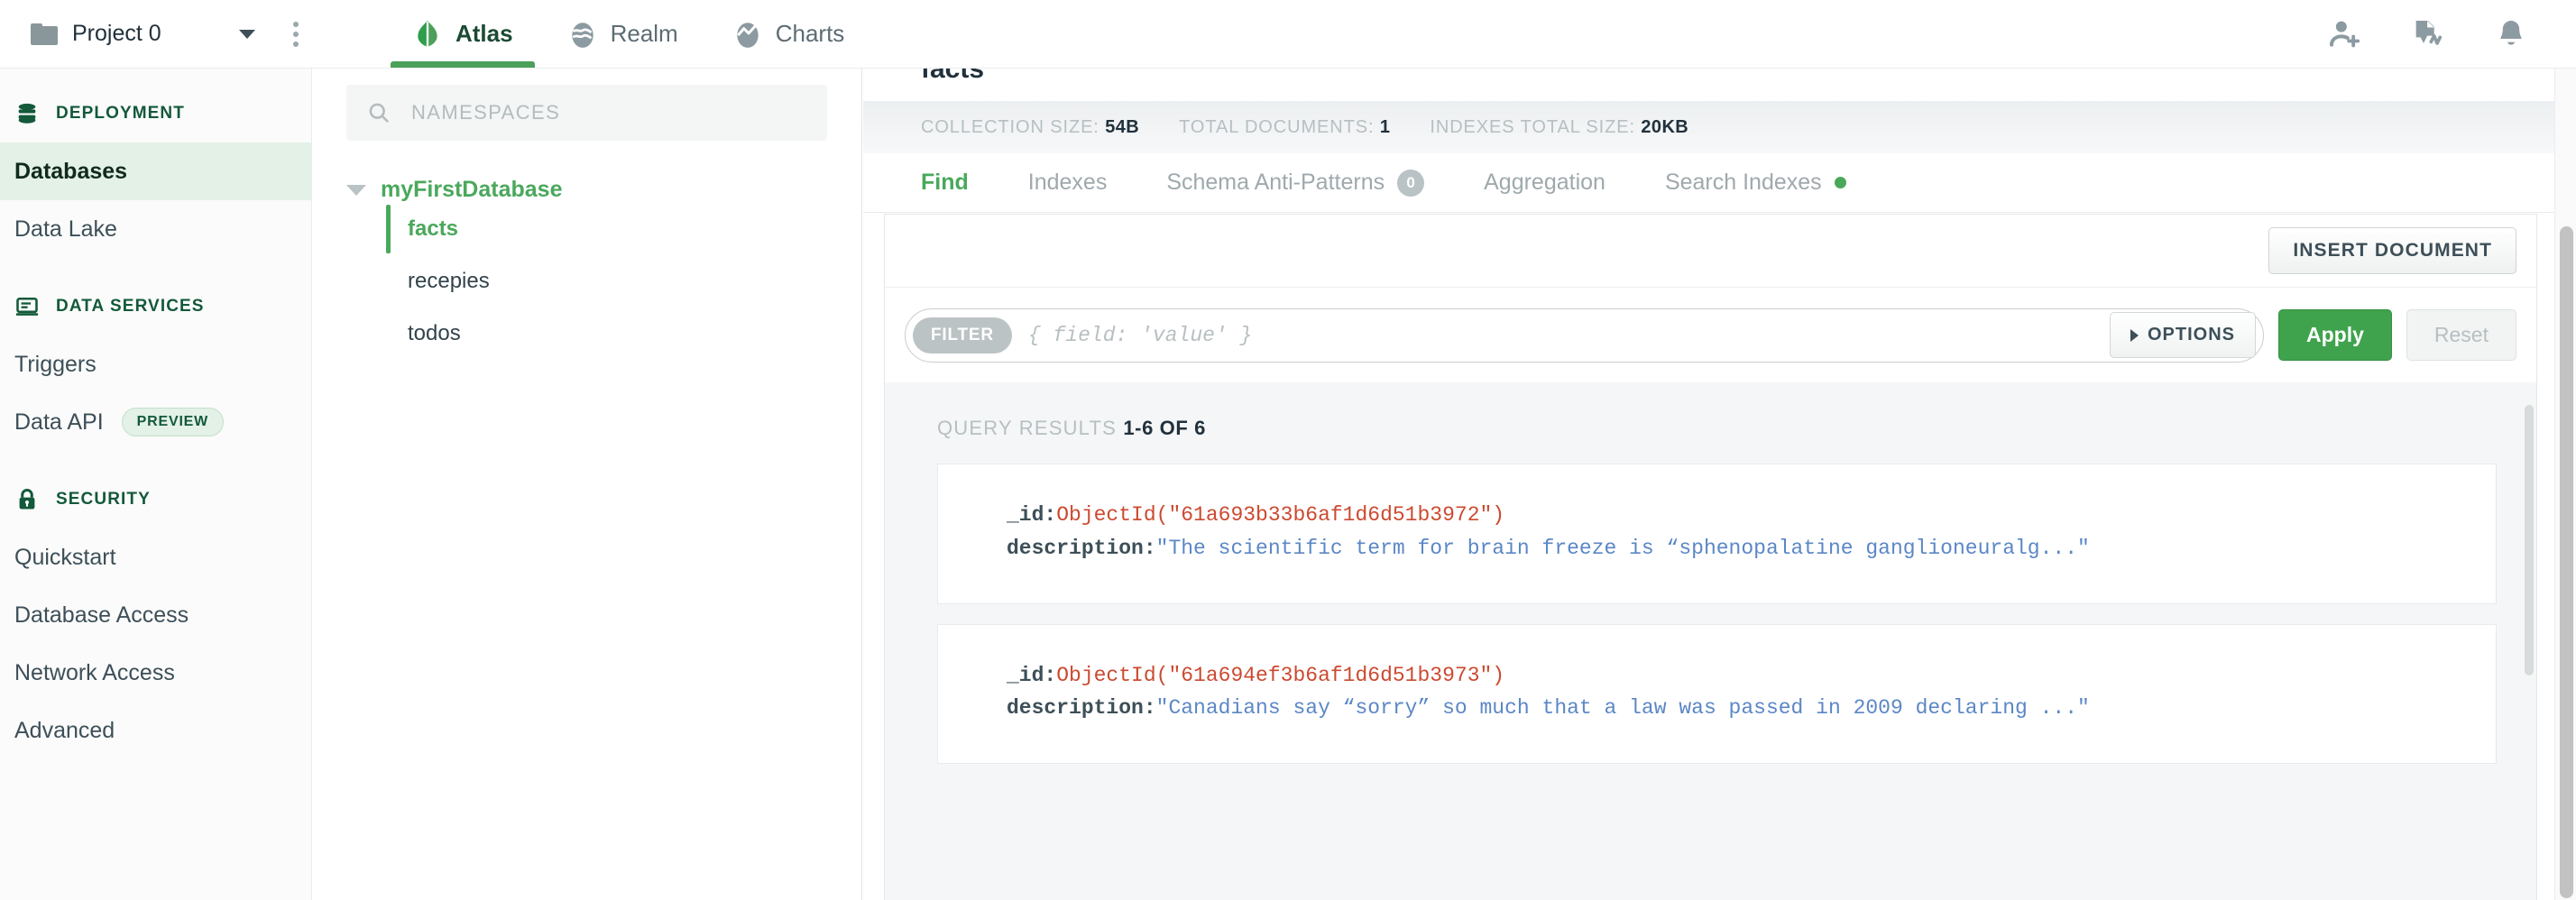 This screenshot has height=900, width=2576. I want to click on tab-aggregation-label: Aggregation, so click(1544, 182).